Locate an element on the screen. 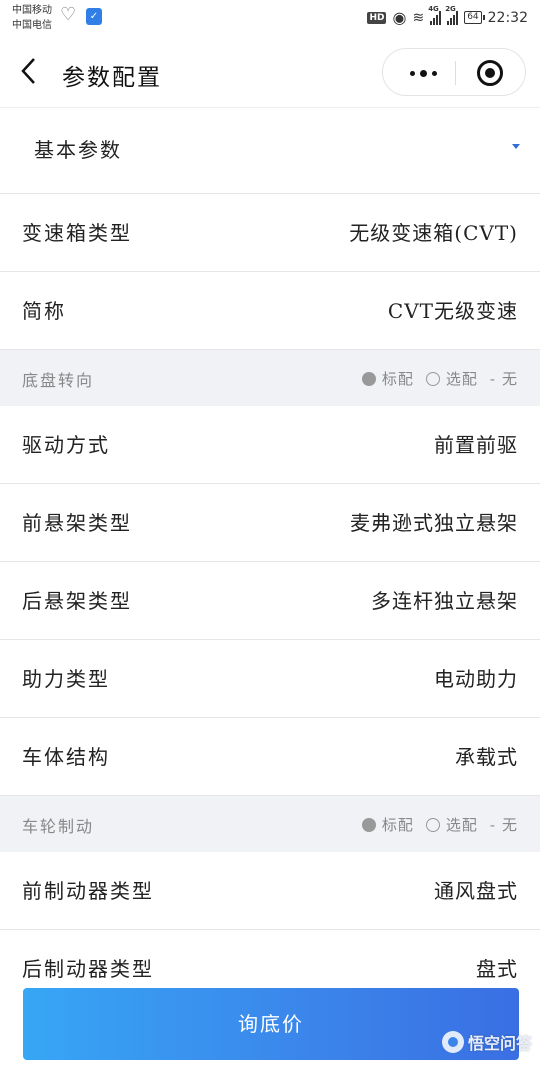 This screenshot has height=1080, width=540. watermark-text: 悟空问答 is located at coordinates (499, 1043).